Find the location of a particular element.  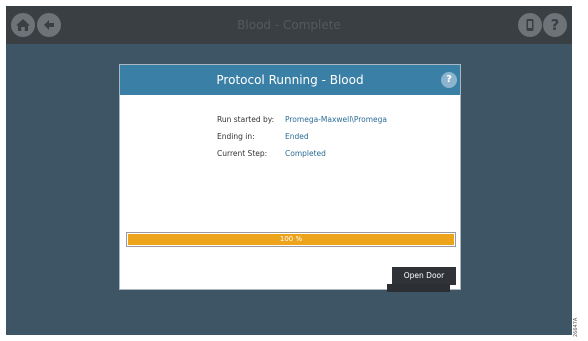

door-icon is located at coordinates (530, 25).